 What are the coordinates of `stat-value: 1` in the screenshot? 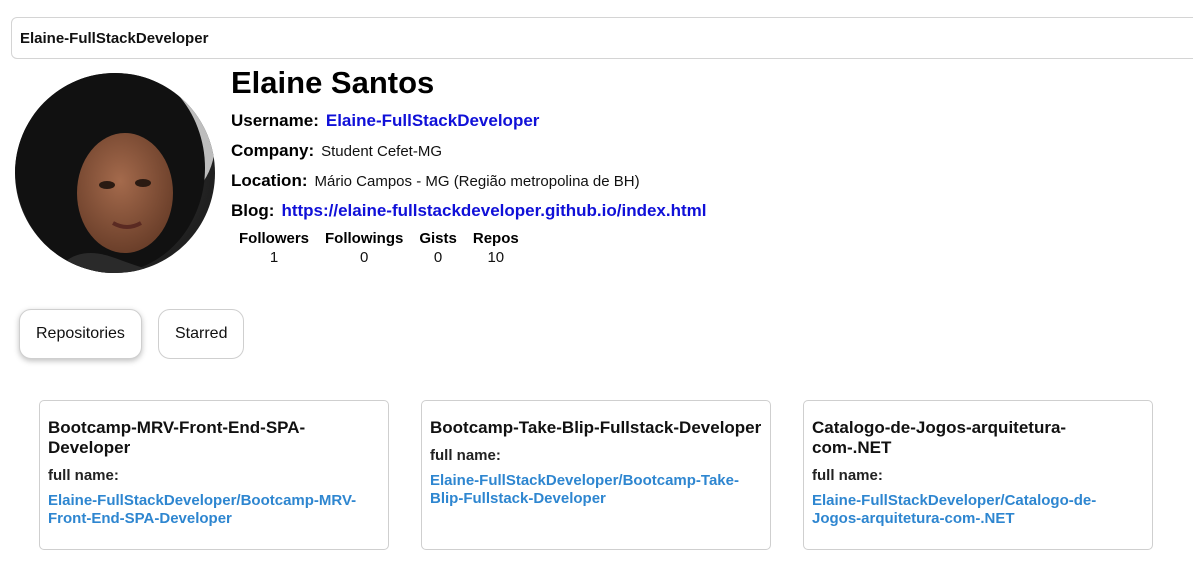 It's located at (274, 257).